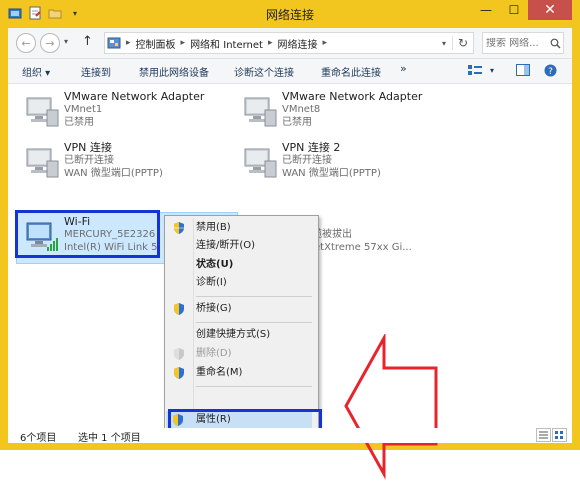  I want to click on connection-vmnet8: VMware Network Adapter VMnet8 已禁用, so click(341, 111).